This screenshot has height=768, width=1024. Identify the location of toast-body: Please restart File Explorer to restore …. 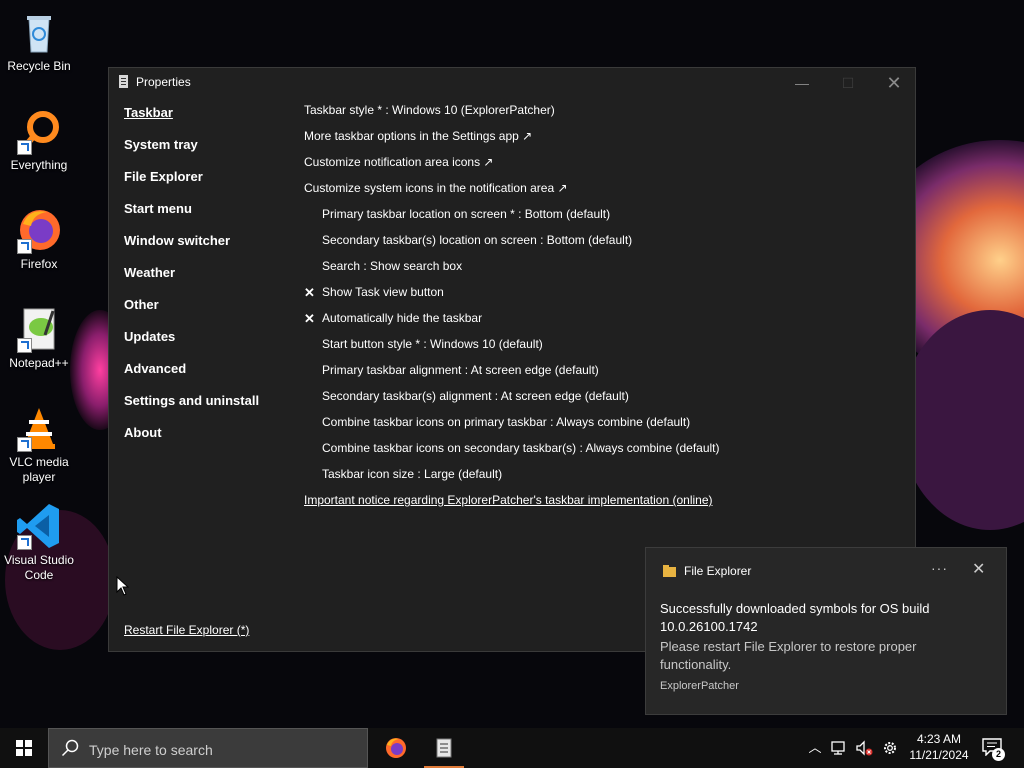
(788, 655).